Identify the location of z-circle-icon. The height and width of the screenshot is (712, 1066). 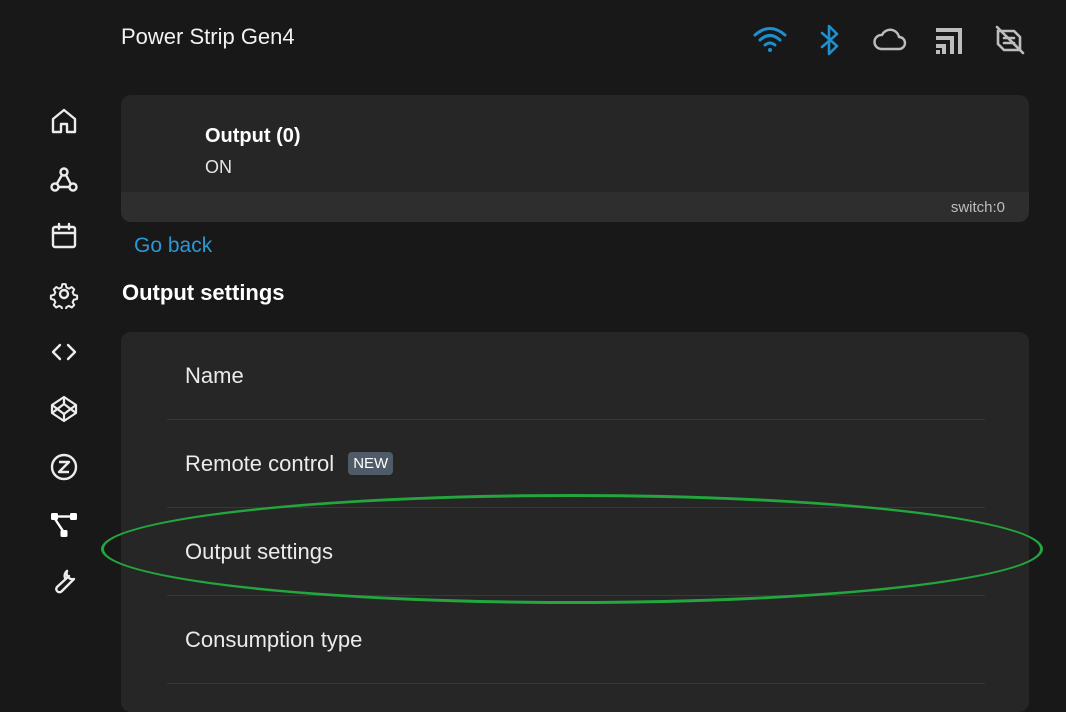
(64, 467).